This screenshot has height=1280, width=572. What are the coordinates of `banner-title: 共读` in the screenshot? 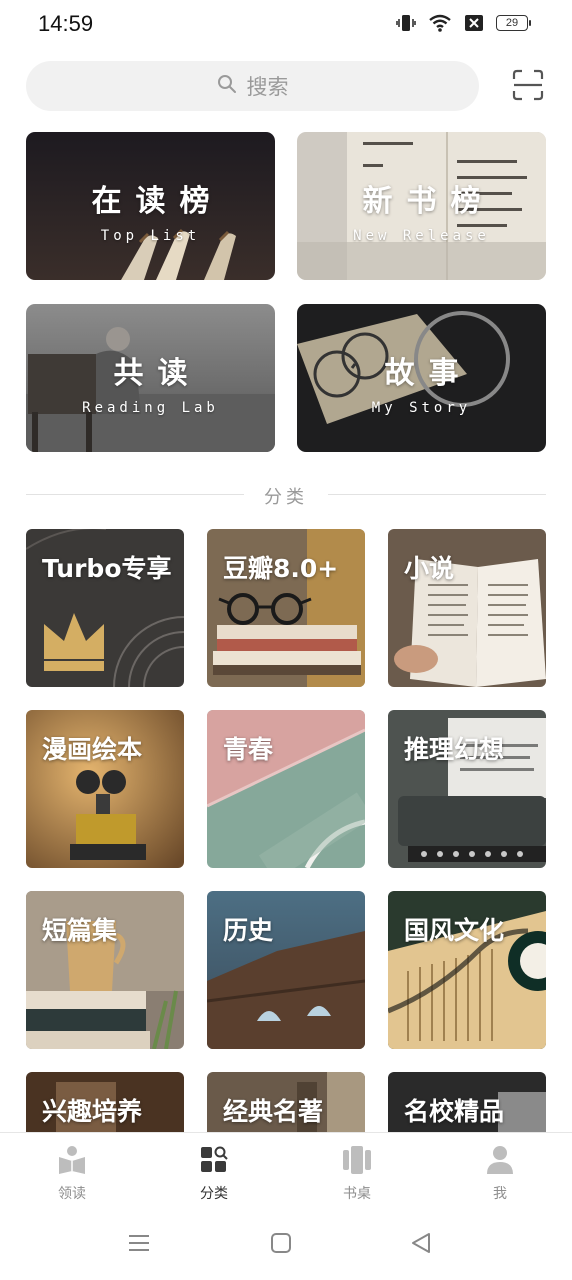 It's located at (157, 373).